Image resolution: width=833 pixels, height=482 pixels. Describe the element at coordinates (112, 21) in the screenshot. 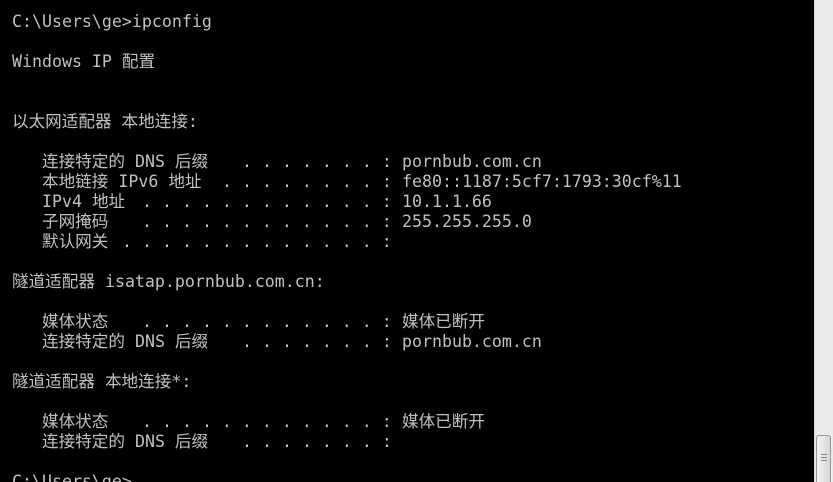

I see `command-line: C:\Users\ge>ipconfig` at that location.